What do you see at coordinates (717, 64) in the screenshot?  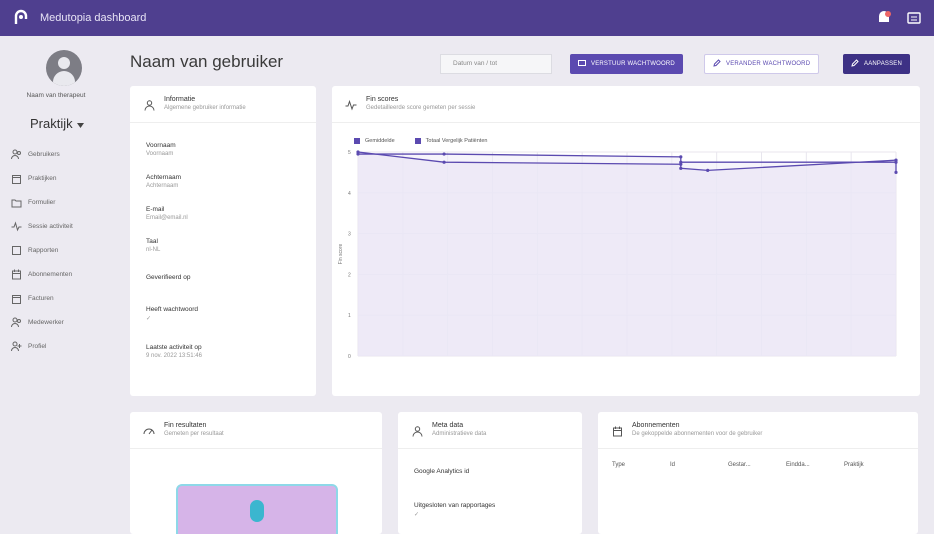 I see `pencil-icon` at bounding box center [717, 64].